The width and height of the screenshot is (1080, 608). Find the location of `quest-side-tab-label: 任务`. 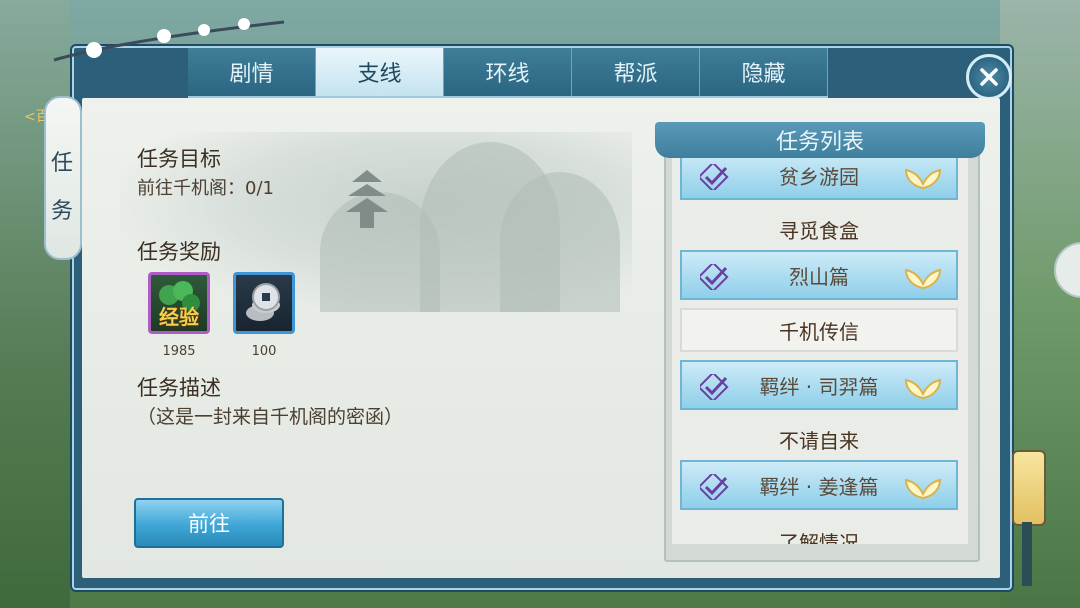

quest-side-tab-label: 任务 is located at coordinates (61, 187).